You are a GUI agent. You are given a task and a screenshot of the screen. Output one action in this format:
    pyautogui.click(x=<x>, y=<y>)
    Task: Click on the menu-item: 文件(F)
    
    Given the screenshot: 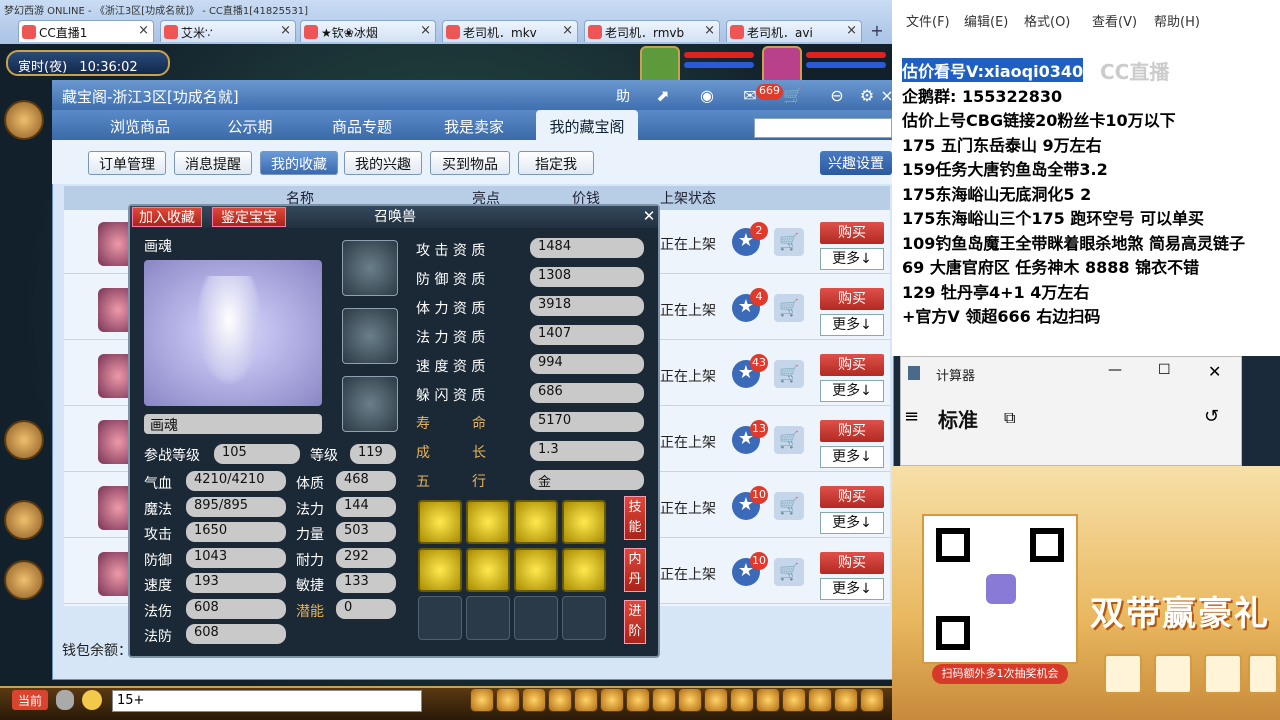 What is the action you would take?
    pyautogui.click(x=928, y=20)
    